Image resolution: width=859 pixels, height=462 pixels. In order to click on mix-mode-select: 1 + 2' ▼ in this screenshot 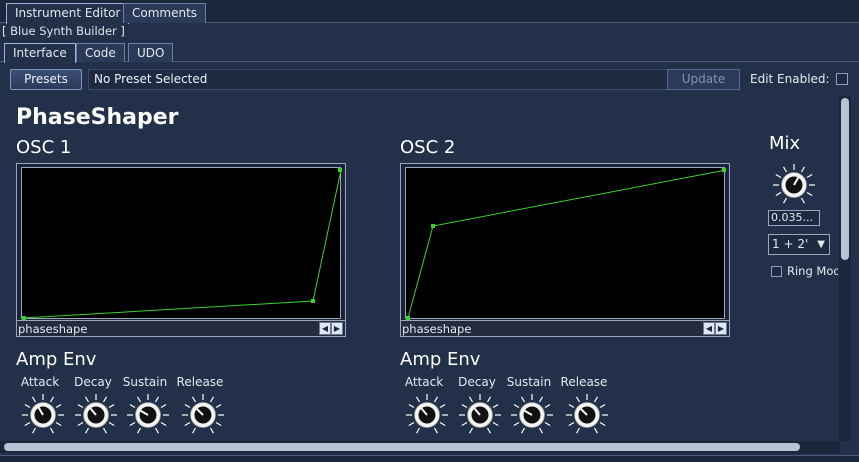, I will do `click(799, 244)`.